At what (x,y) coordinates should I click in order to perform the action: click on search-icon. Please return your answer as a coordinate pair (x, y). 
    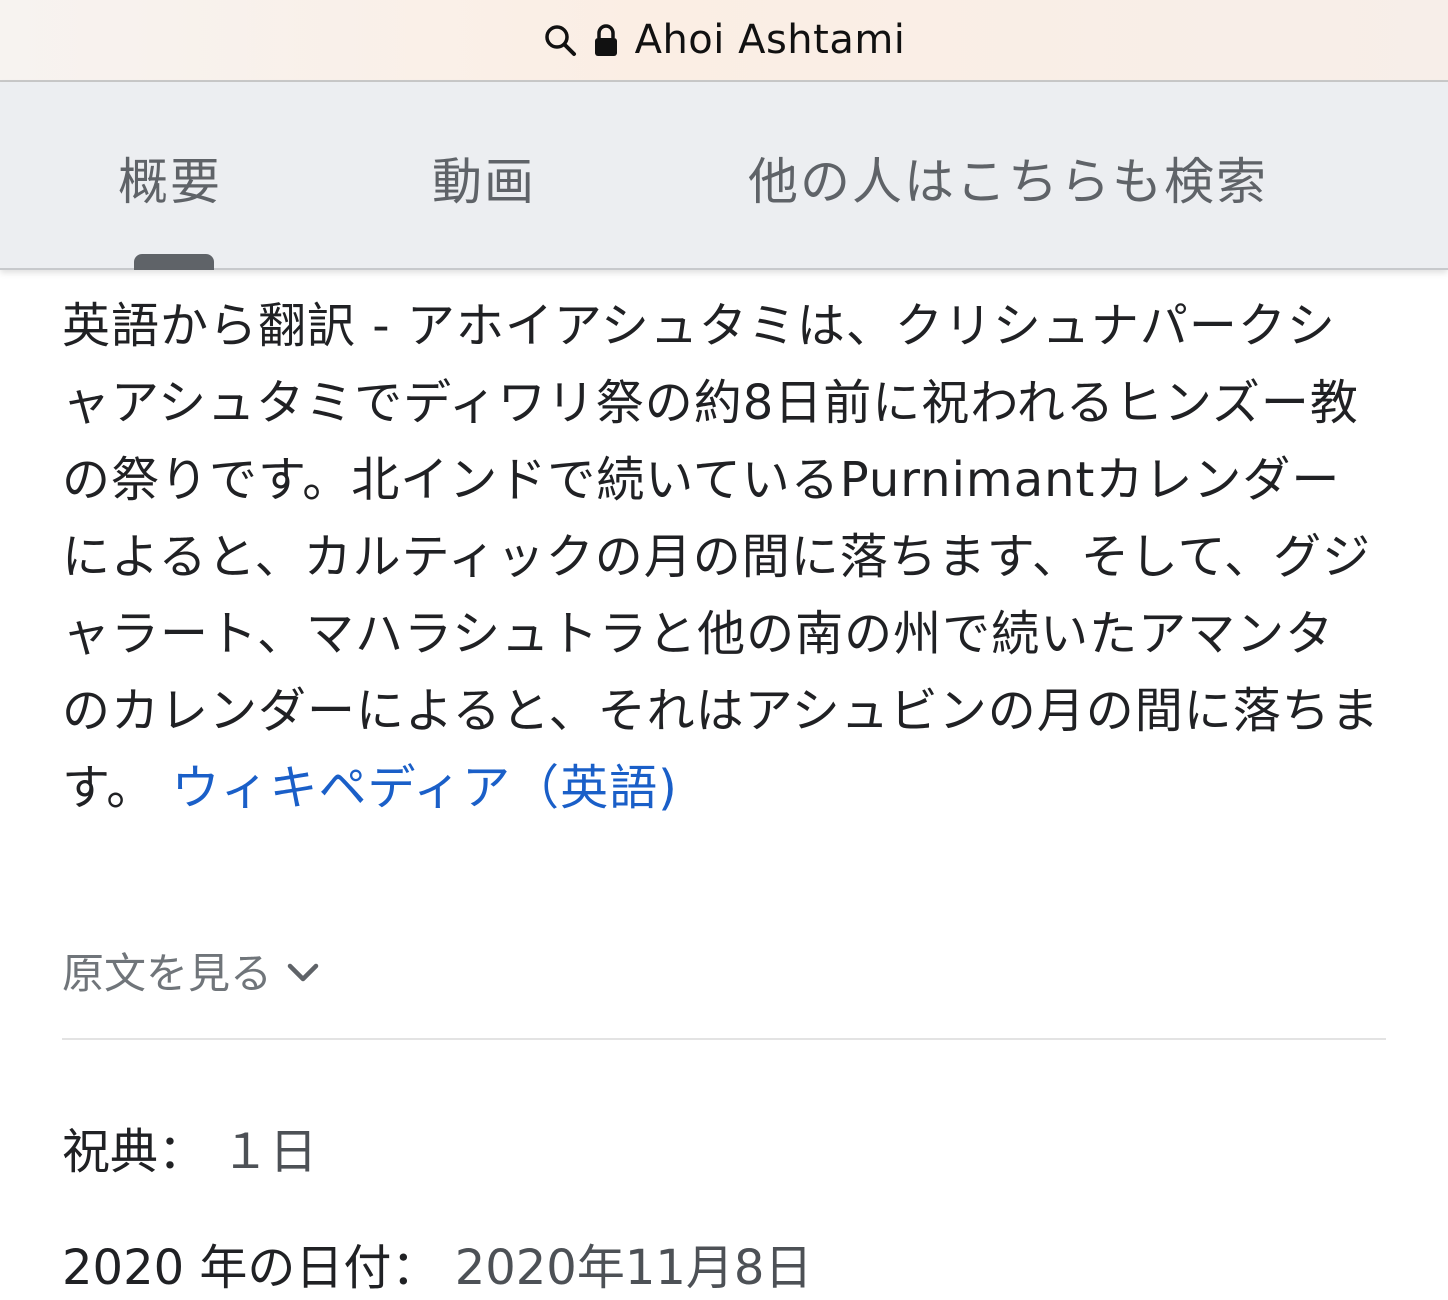
    Looking at the image, I should click on (560, 40).